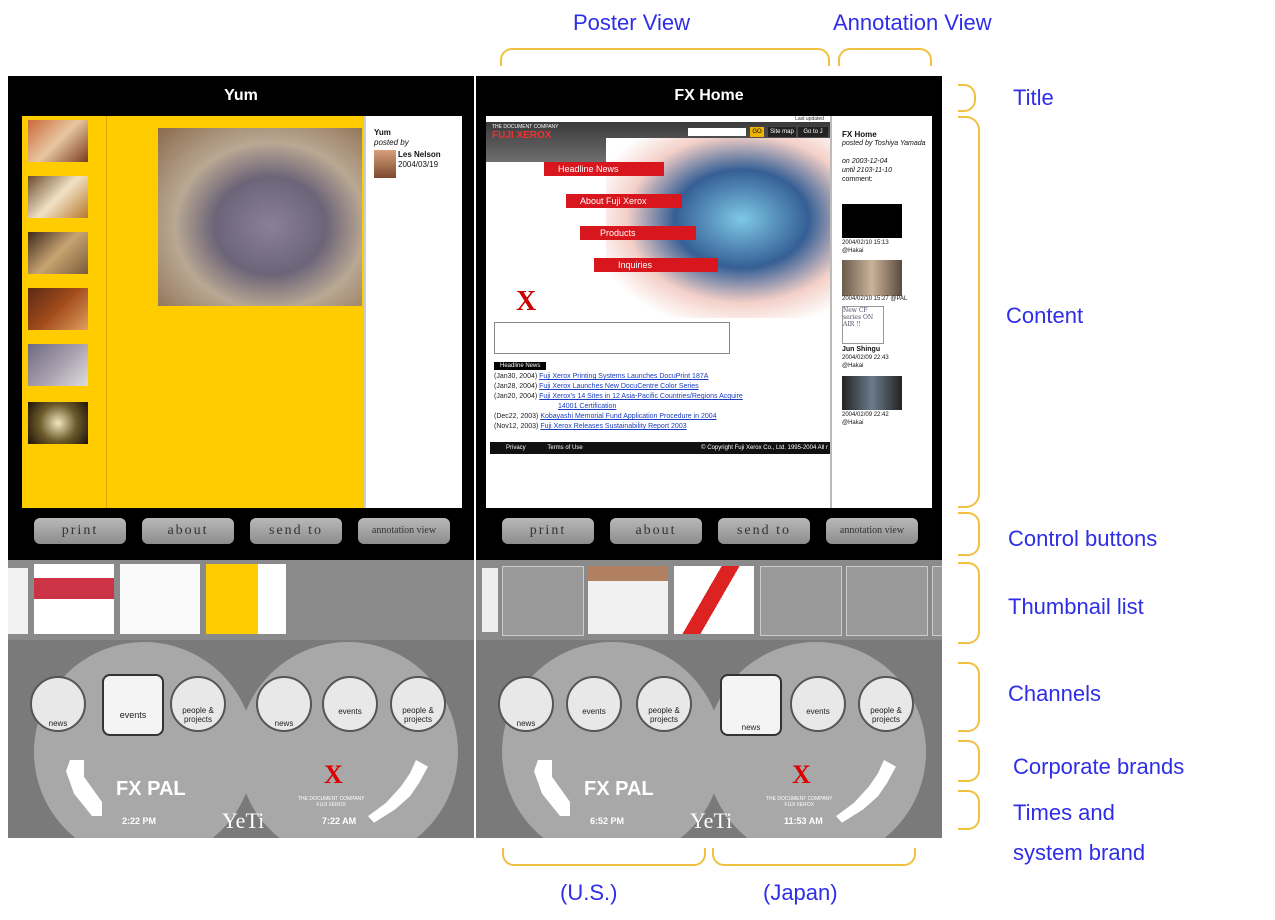 This screenshot has width=1275, height=920. I want to click on left-screen-title: Yum, so click(241, 95).